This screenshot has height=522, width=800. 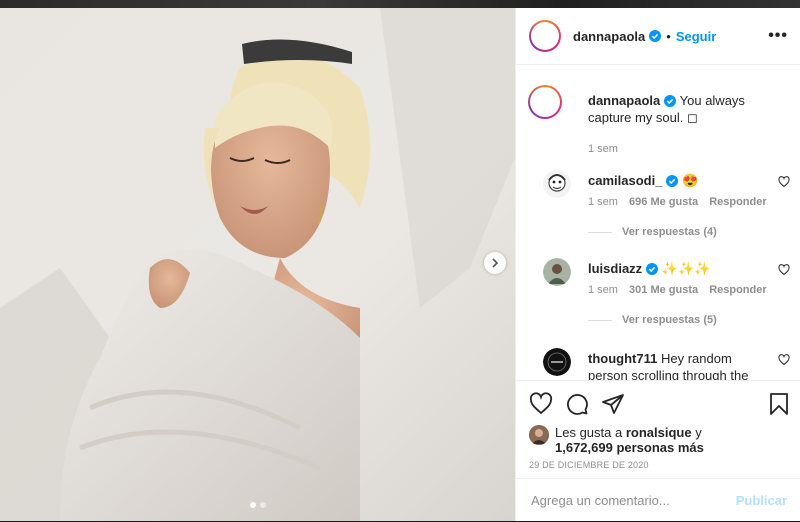 I want to click on view-replies-label: Ver respuestas (5), so click(x=669, y=320).